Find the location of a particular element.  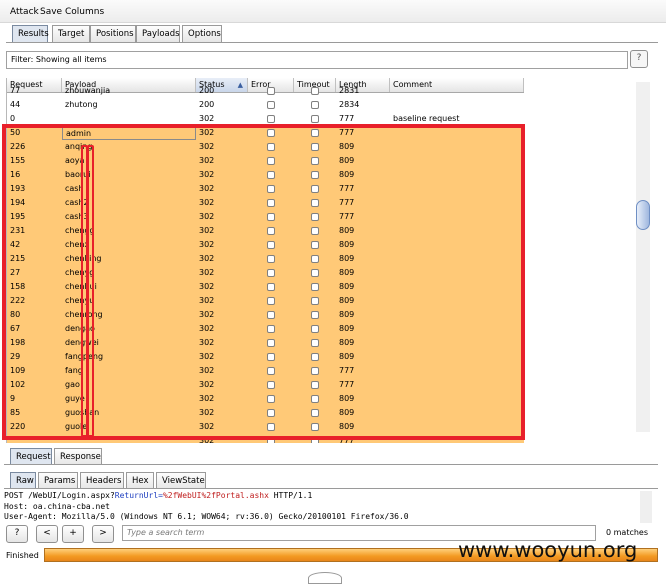

menu-save: Save is located at coordinates (51, 12).